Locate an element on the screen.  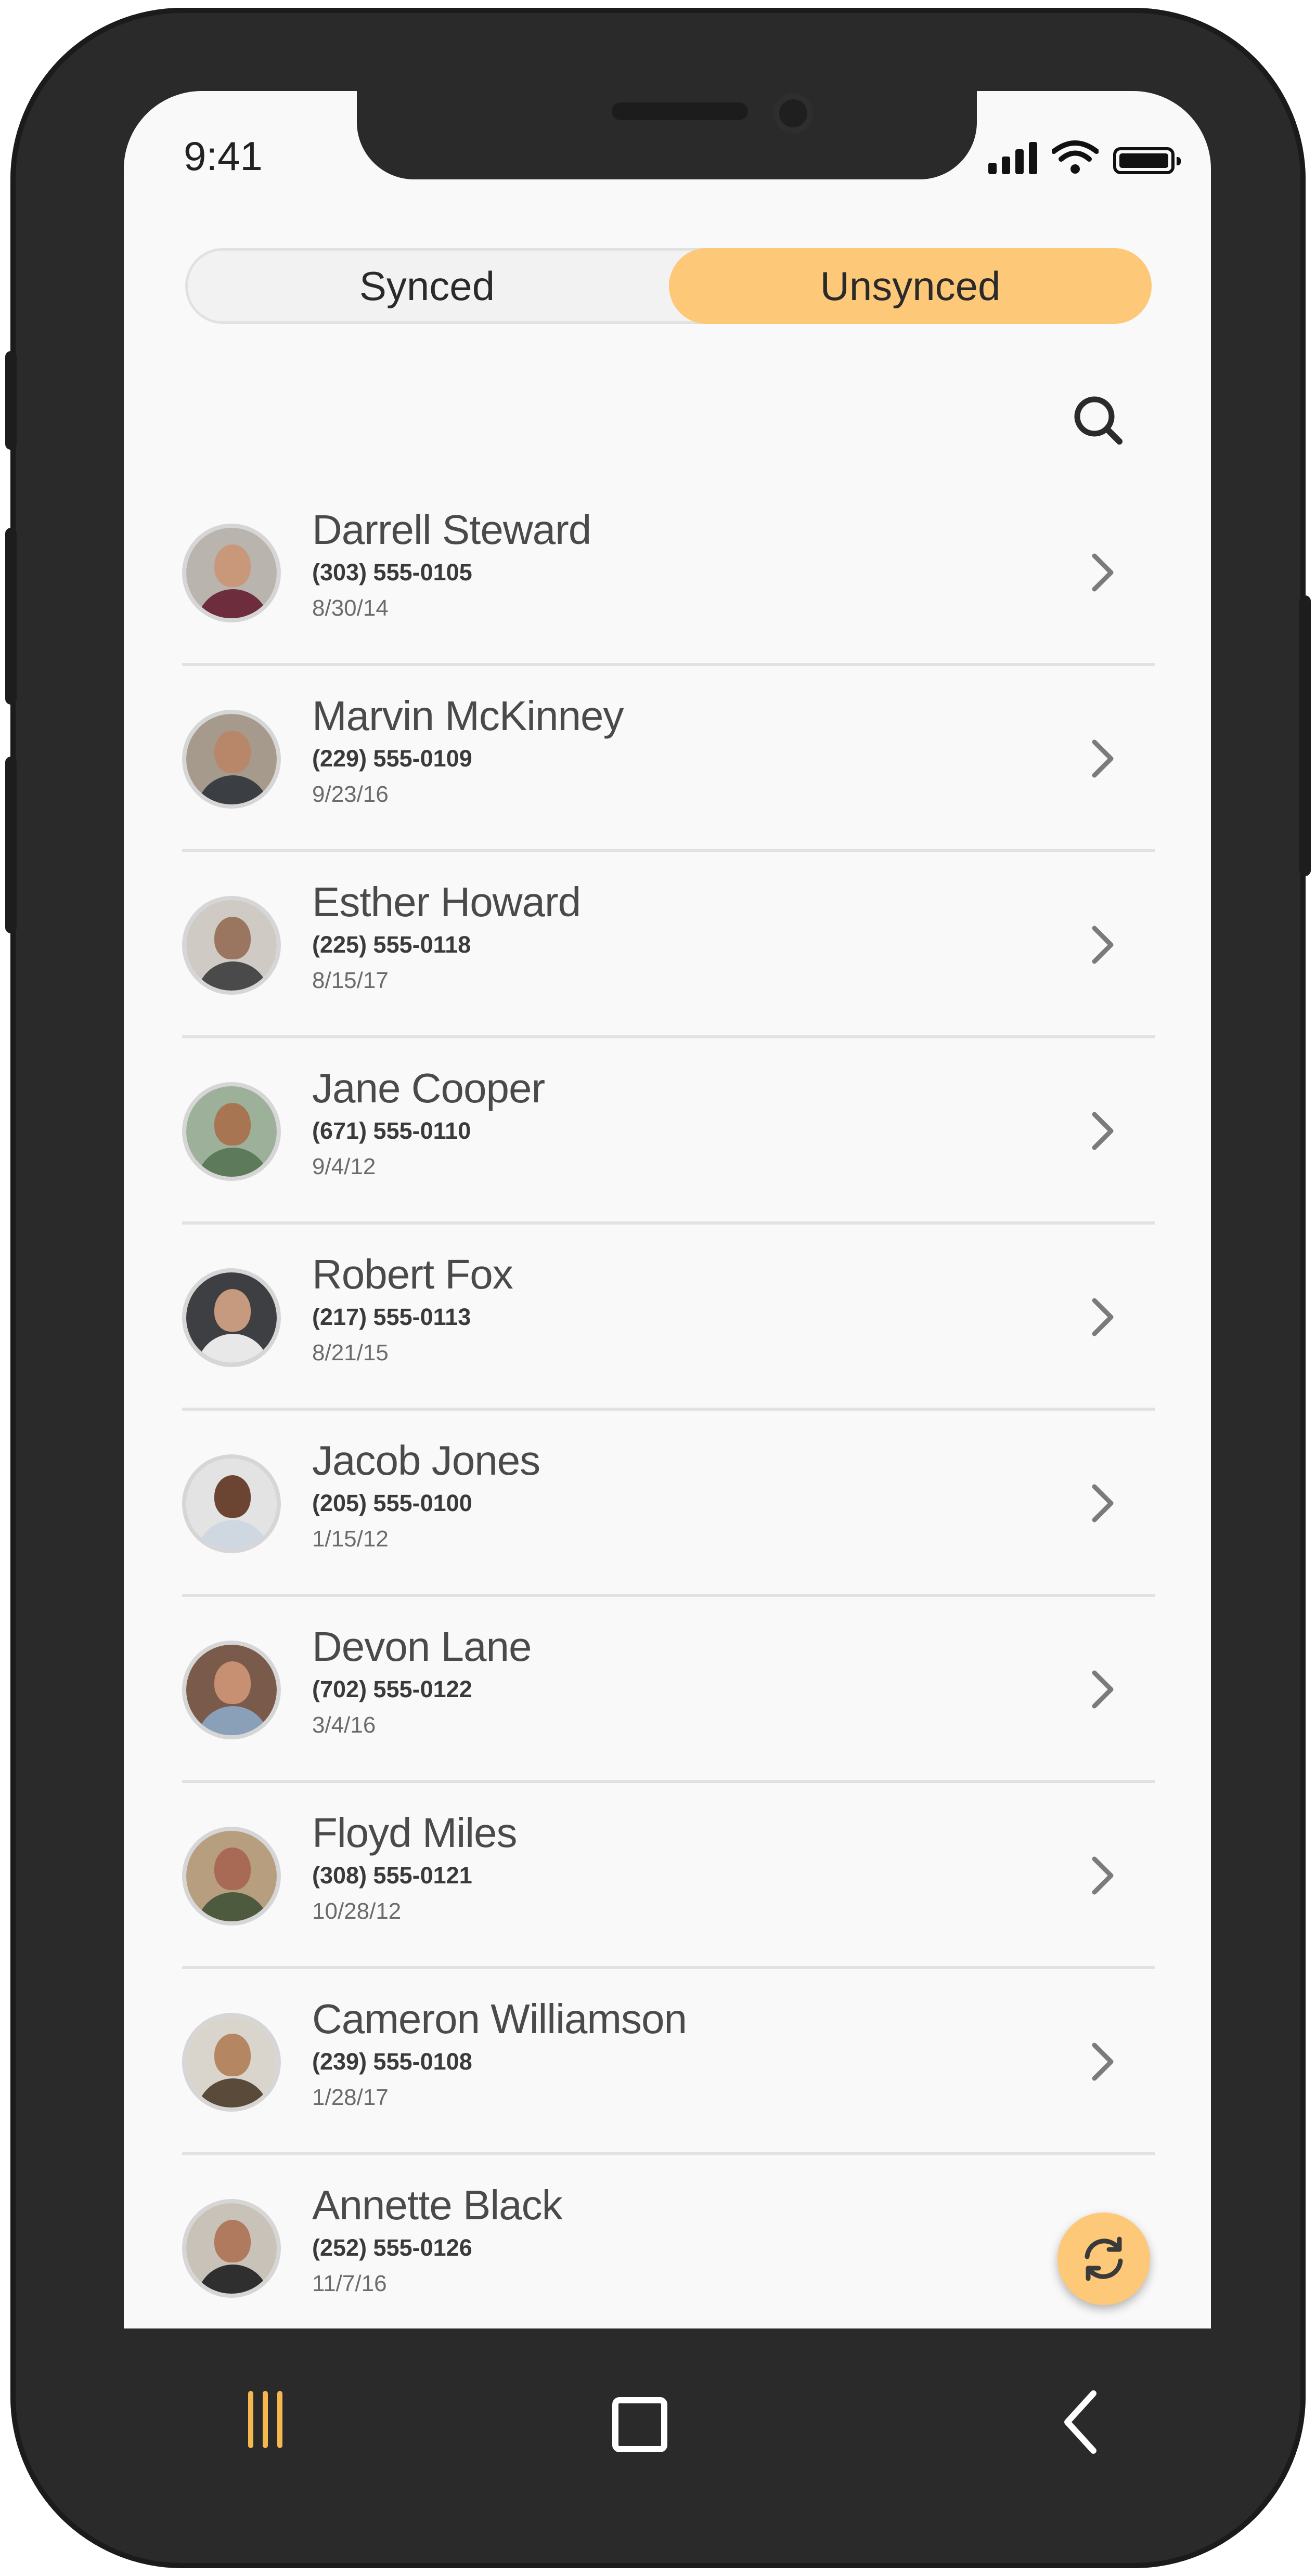
side-button-power is located at coordinates (1305, 735).